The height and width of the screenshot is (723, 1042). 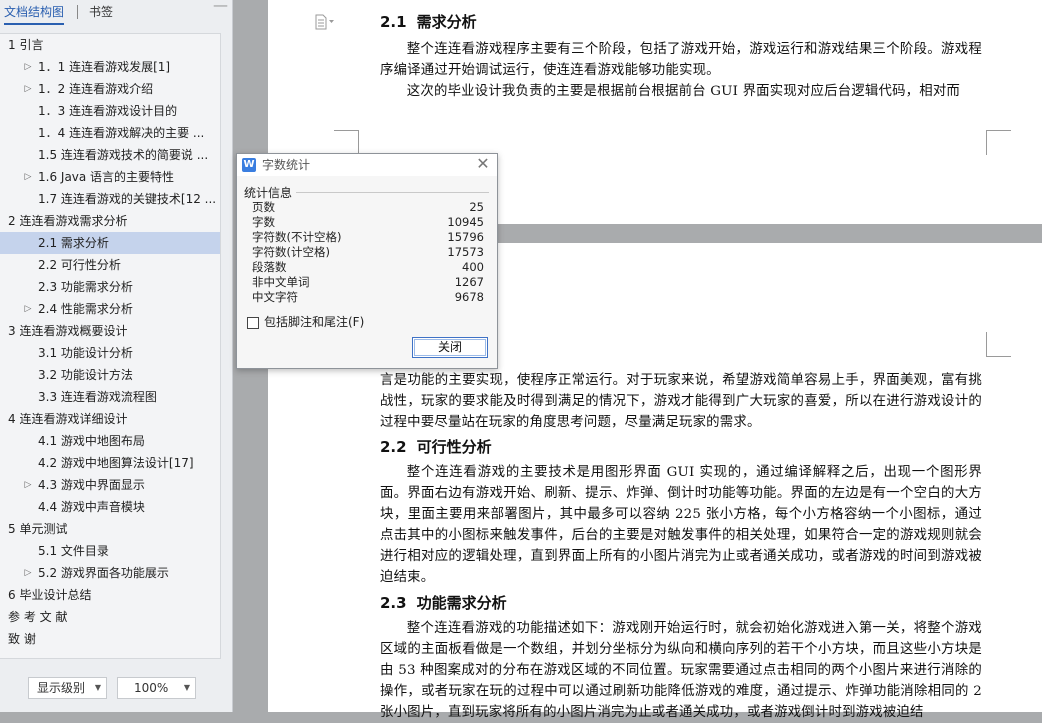 What do you see at coordinates (97, 397) in the screenshot?
I see `outline-item-label: 3.3 连连看游戏流程图` at bounding box center [97, 397].